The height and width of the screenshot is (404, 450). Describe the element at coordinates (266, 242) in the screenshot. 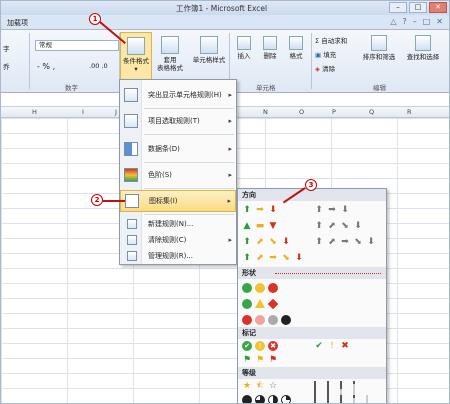

I see `icon-set-4-arrows-colored: ⬆ ⬈ ⬊ ⬇` at that location.